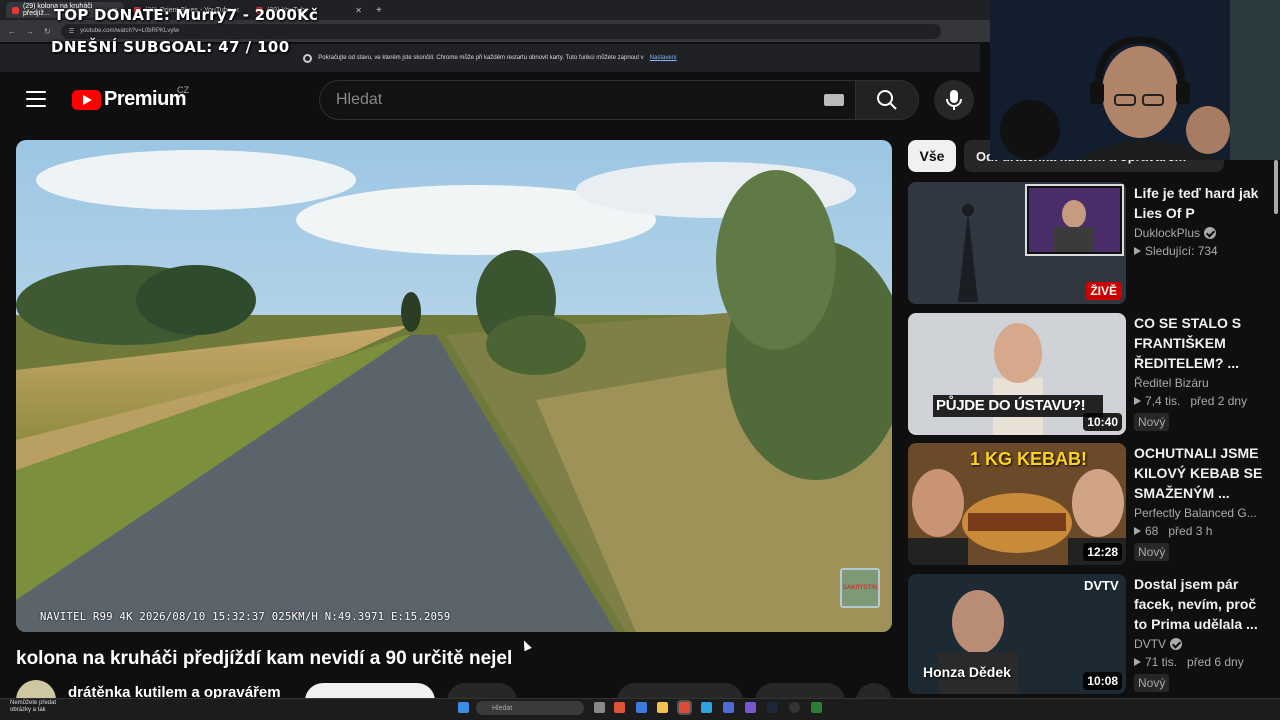  I want to click on address-bar: ☰ youtube.com/watch?v=L0bRPKLvylw, so click(500, 31).